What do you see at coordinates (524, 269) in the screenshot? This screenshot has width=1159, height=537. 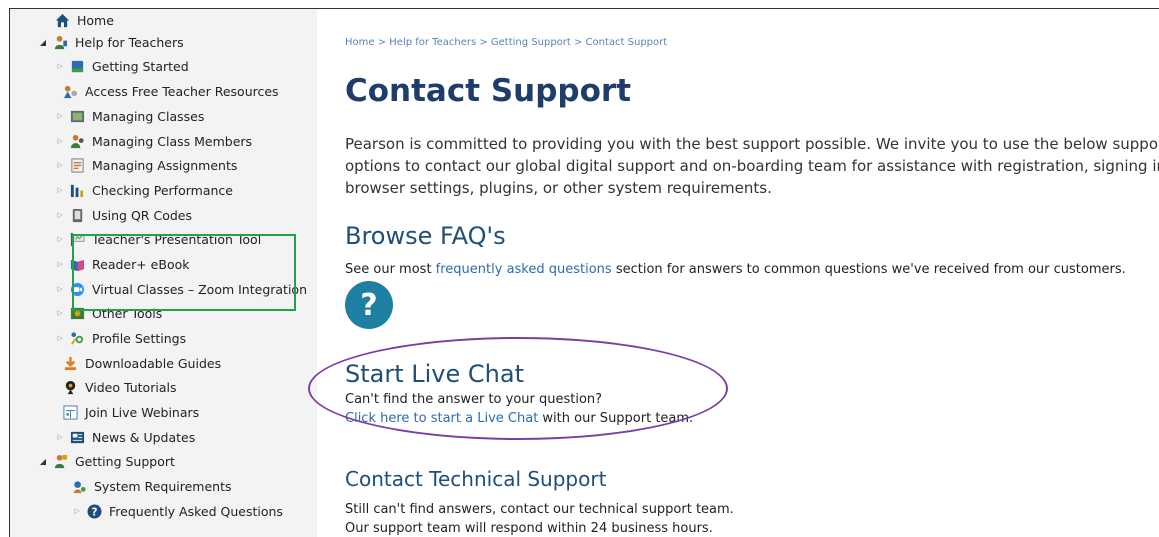 I see `faq-link: frequently asked questions` at bounding box center [524, 269].